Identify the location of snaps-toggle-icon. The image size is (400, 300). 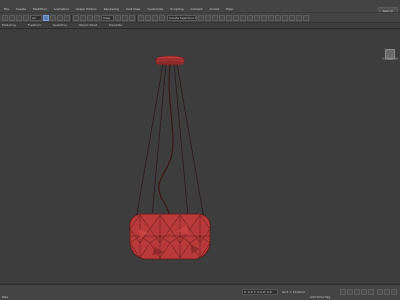
(141, 18).